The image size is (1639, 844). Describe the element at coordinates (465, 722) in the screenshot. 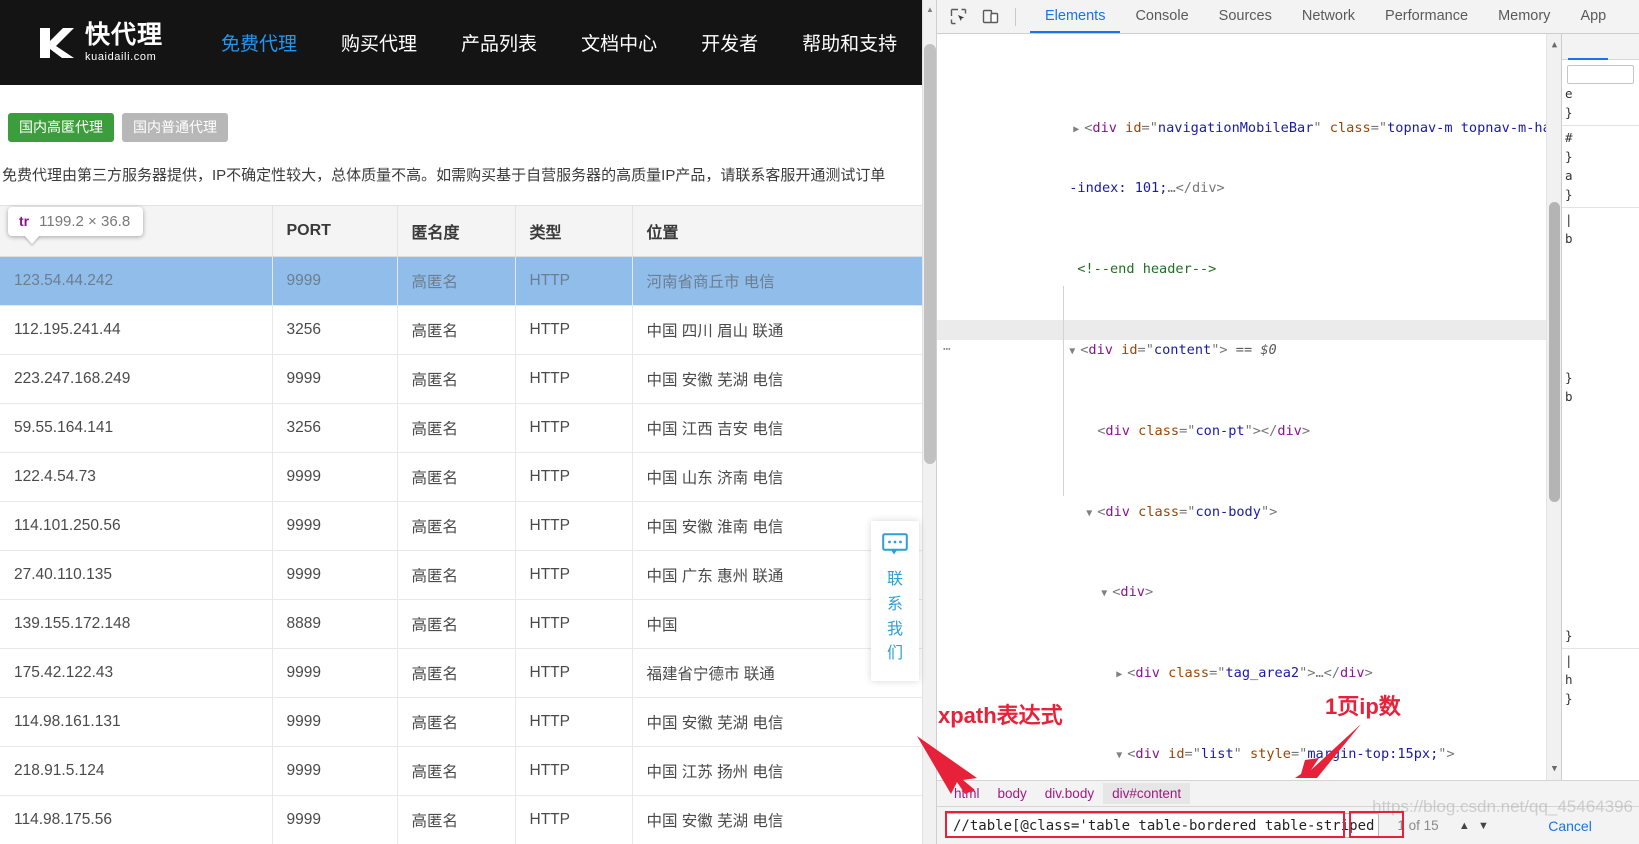

I see `table-row: 114.98.161.131 9999 高匿名 HTTP 中国 安徽 芜湖 电信` at that location.